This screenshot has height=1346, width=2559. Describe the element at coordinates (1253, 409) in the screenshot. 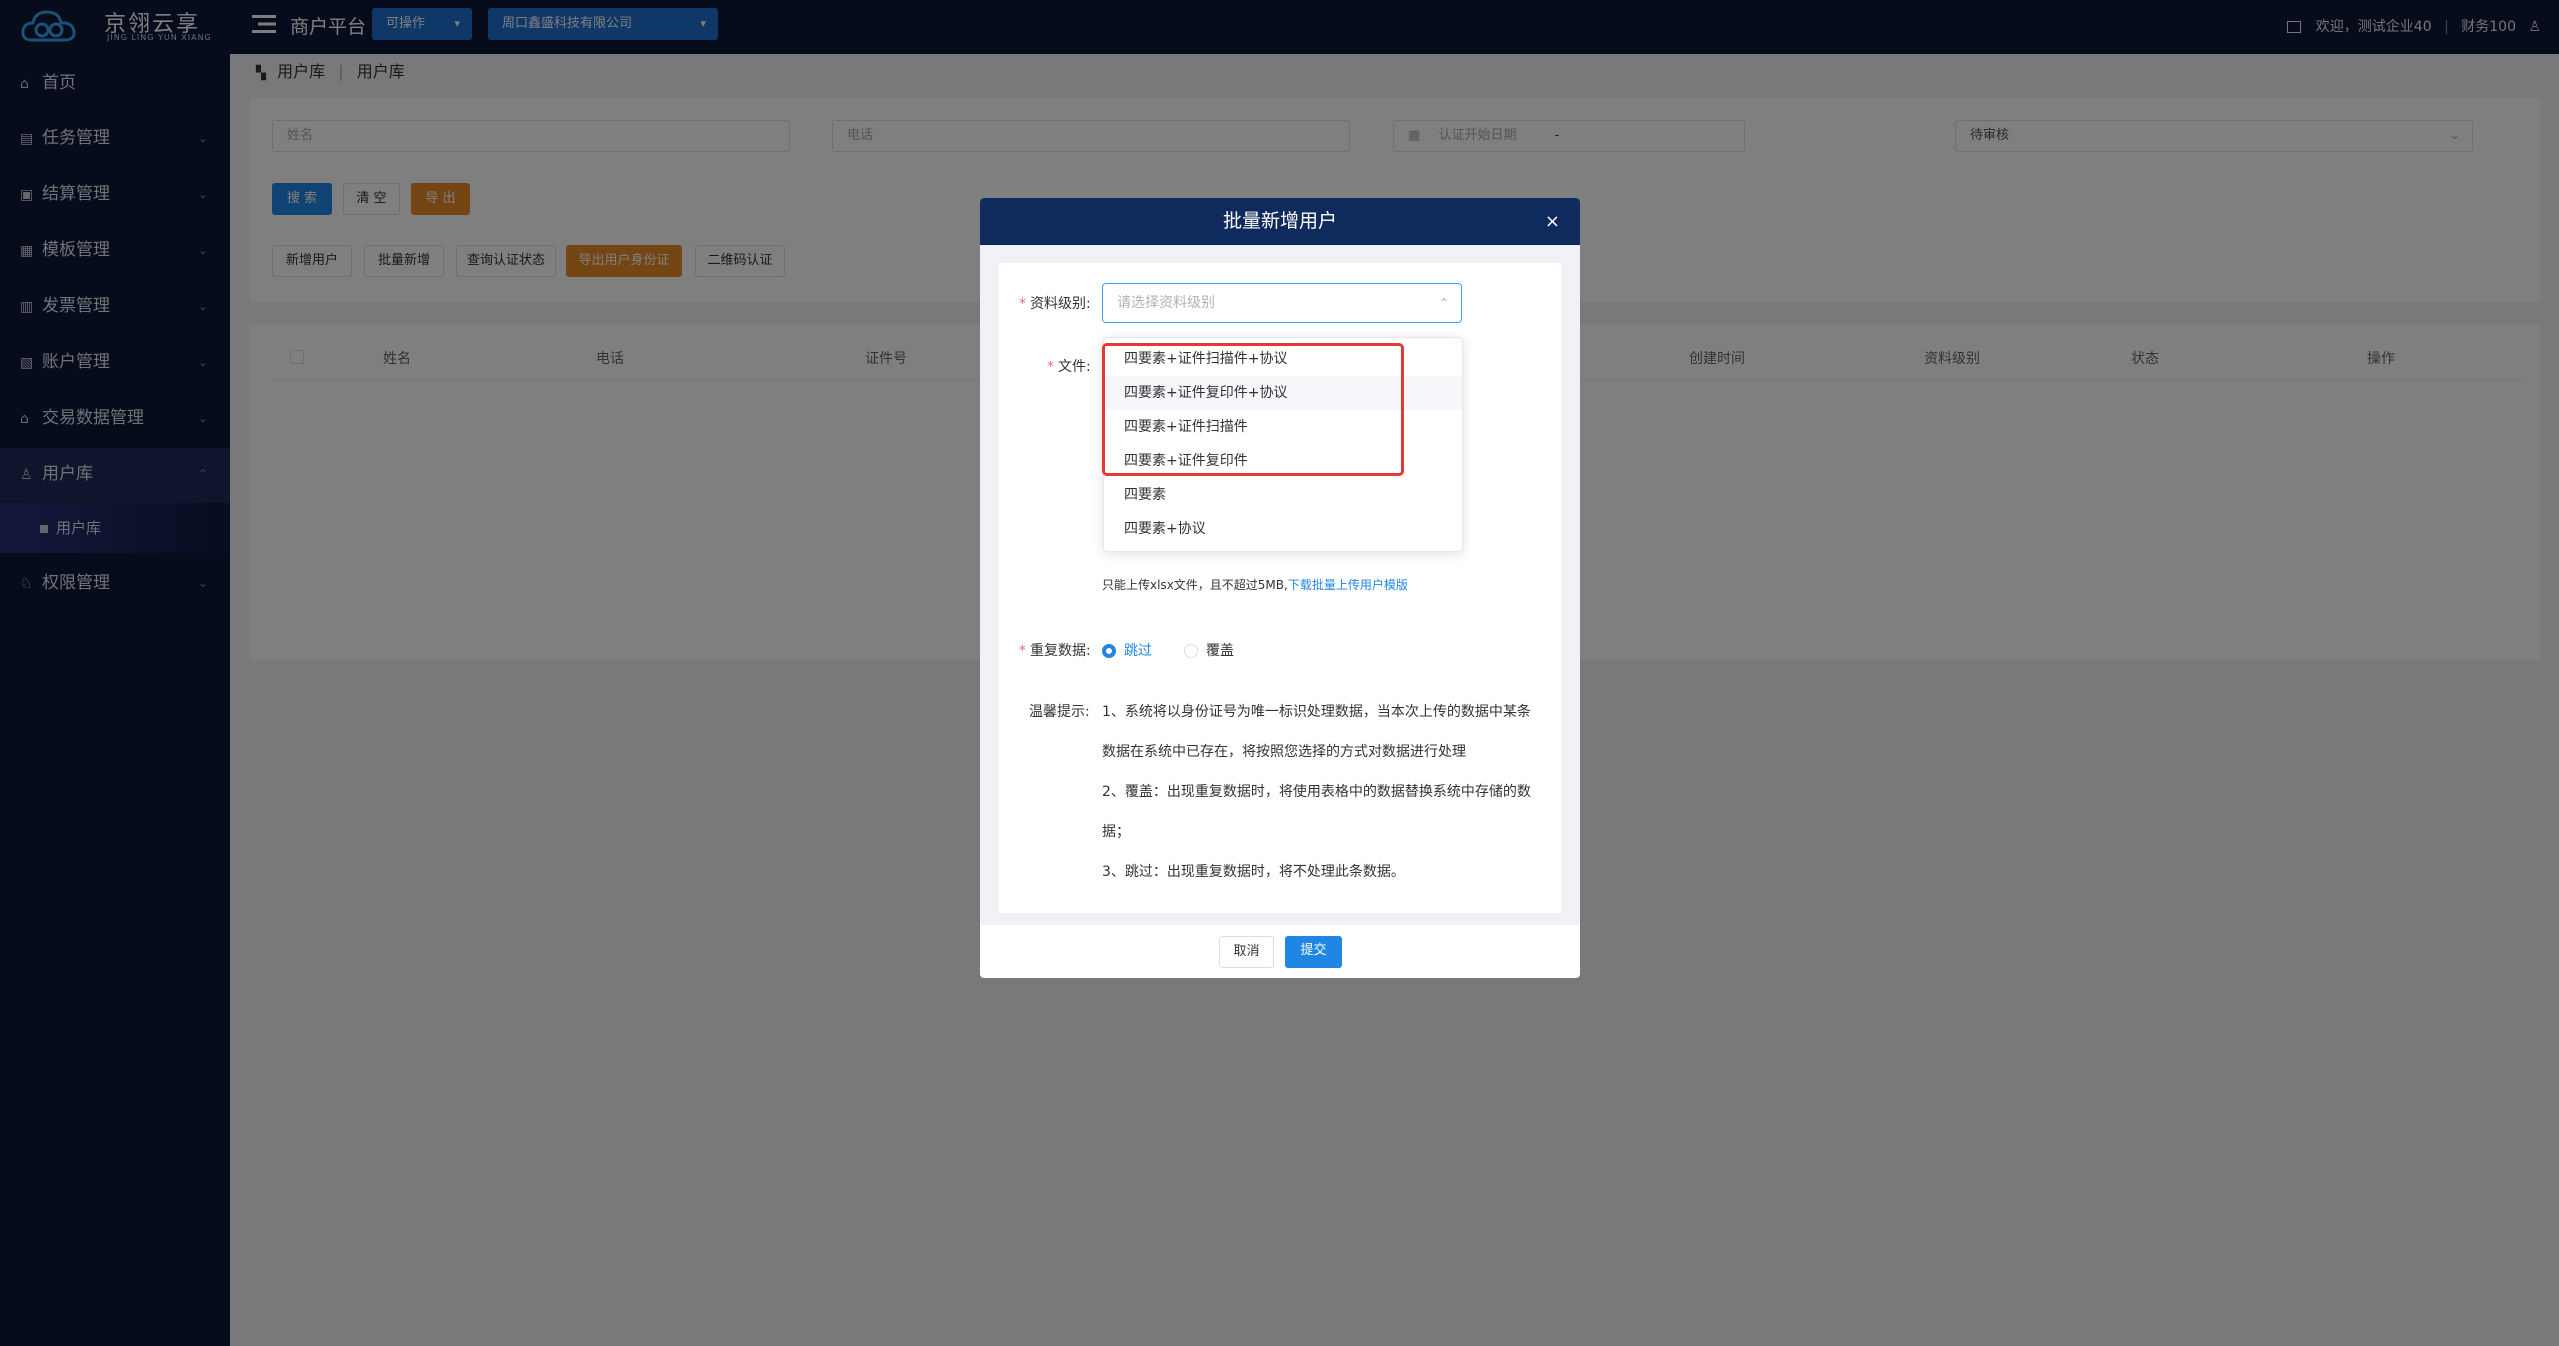

I see `highlight-annotation` at that location.